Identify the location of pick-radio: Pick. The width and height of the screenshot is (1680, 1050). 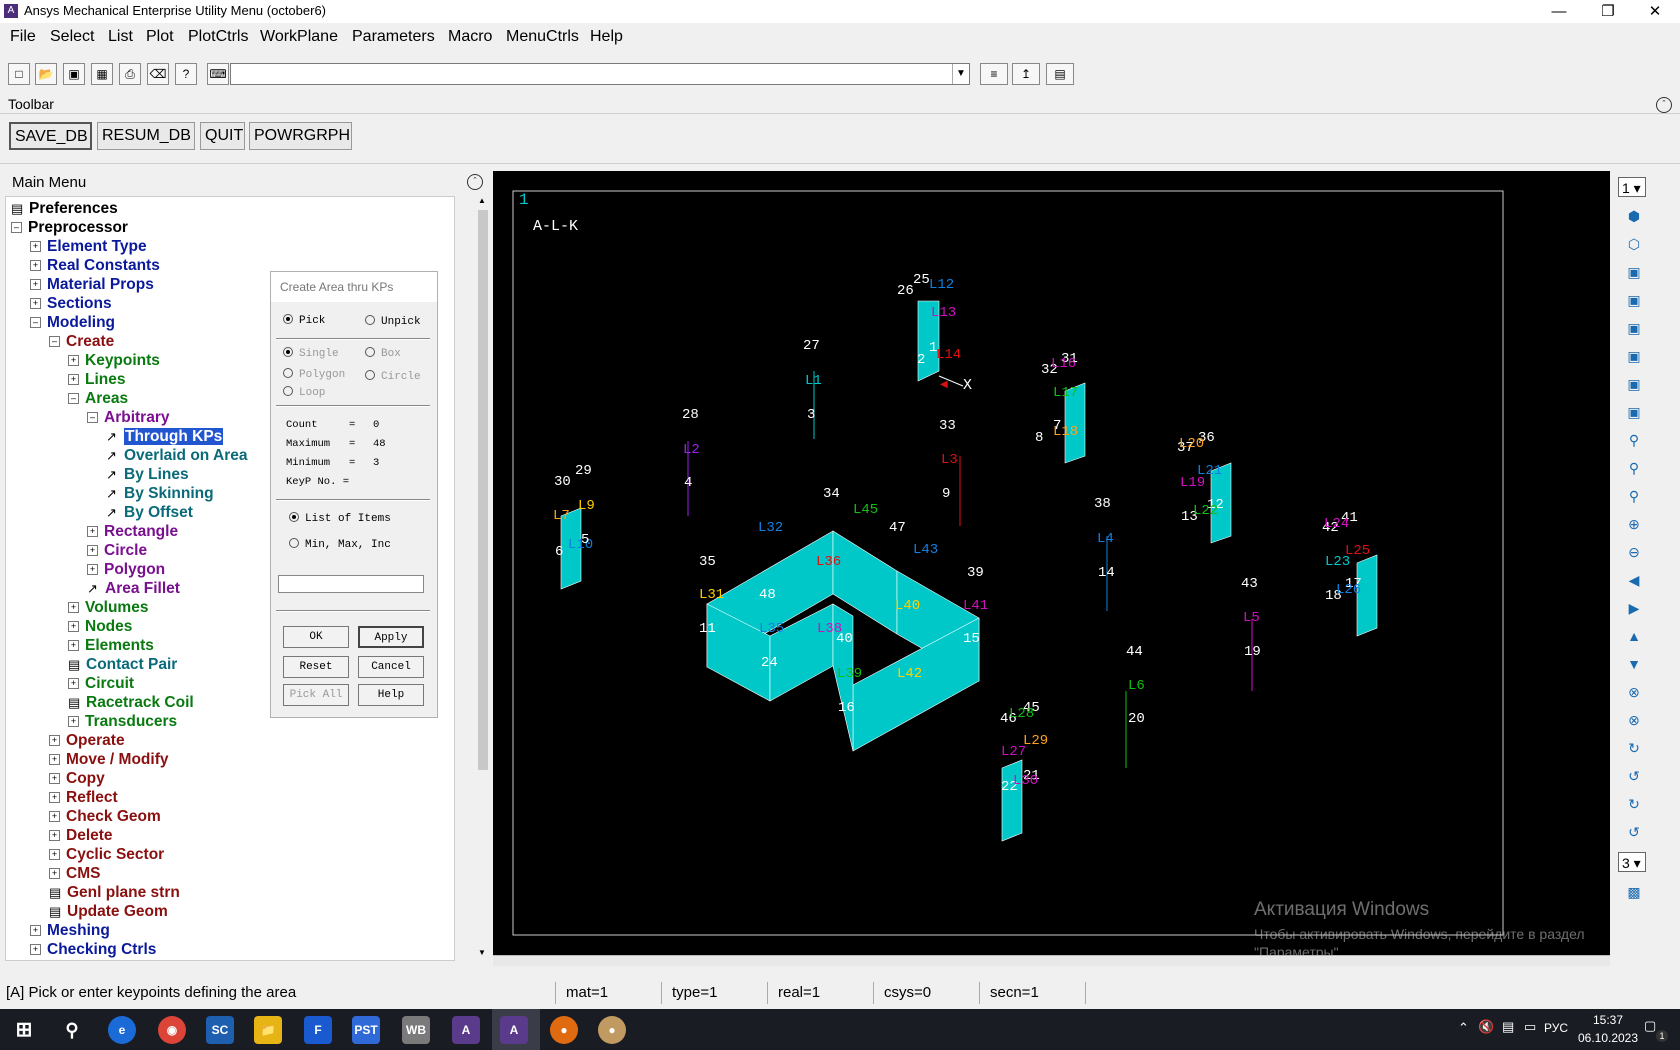
(304, 320).